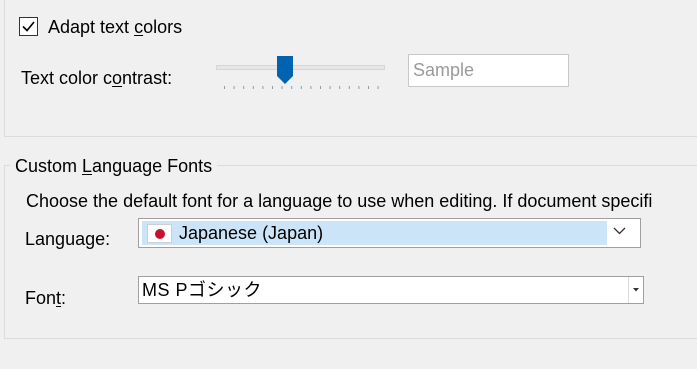  What do you see at coordinates (41, 298) in the screenshot?
I see `label-part: Fon` at bounding box center [41, 298].